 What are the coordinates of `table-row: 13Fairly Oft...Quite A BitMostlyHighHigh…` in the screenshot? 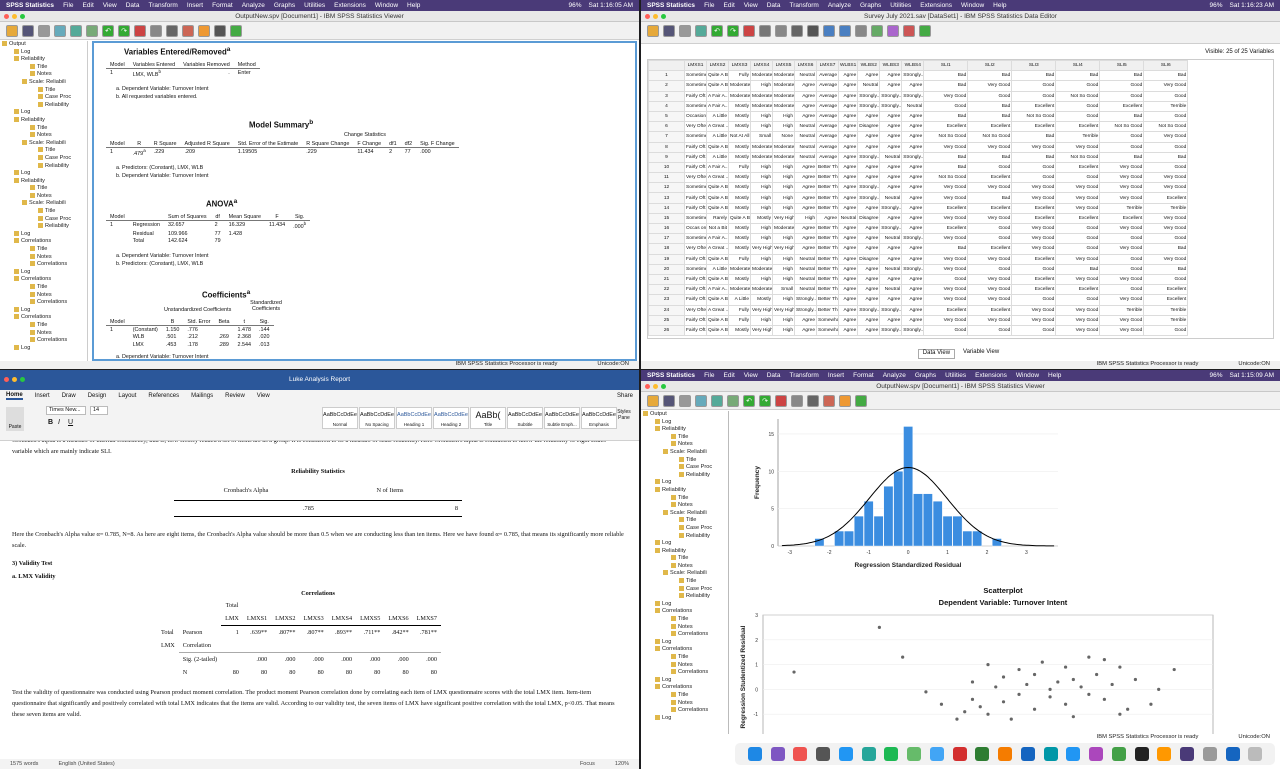 It's located at (918, 198).